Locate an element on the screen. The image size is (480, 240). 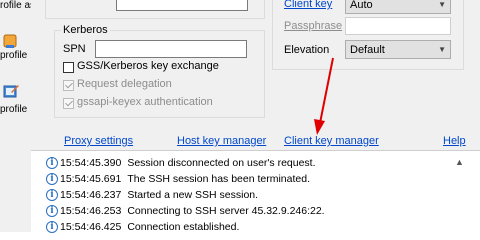
gss-kerberos-checkbox is located at coordinates (68, 67).